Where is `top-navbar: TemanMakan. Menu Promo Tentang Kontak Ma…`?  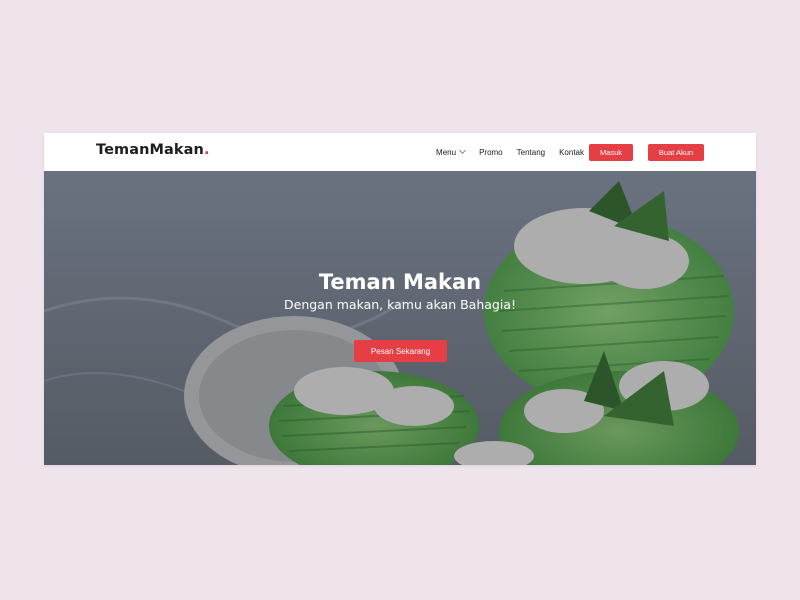
top-navbar: TemanMakan. Menu Promo Tentang Kontak Ma… is located at coordinates (400, 152).